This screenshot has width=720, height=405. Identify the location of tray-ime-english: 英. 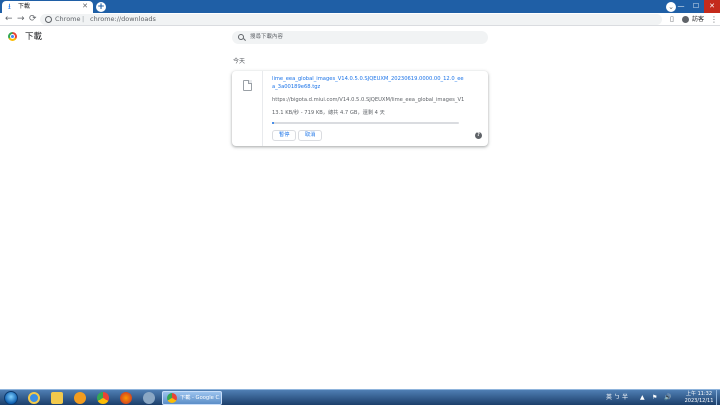
(609, 397).